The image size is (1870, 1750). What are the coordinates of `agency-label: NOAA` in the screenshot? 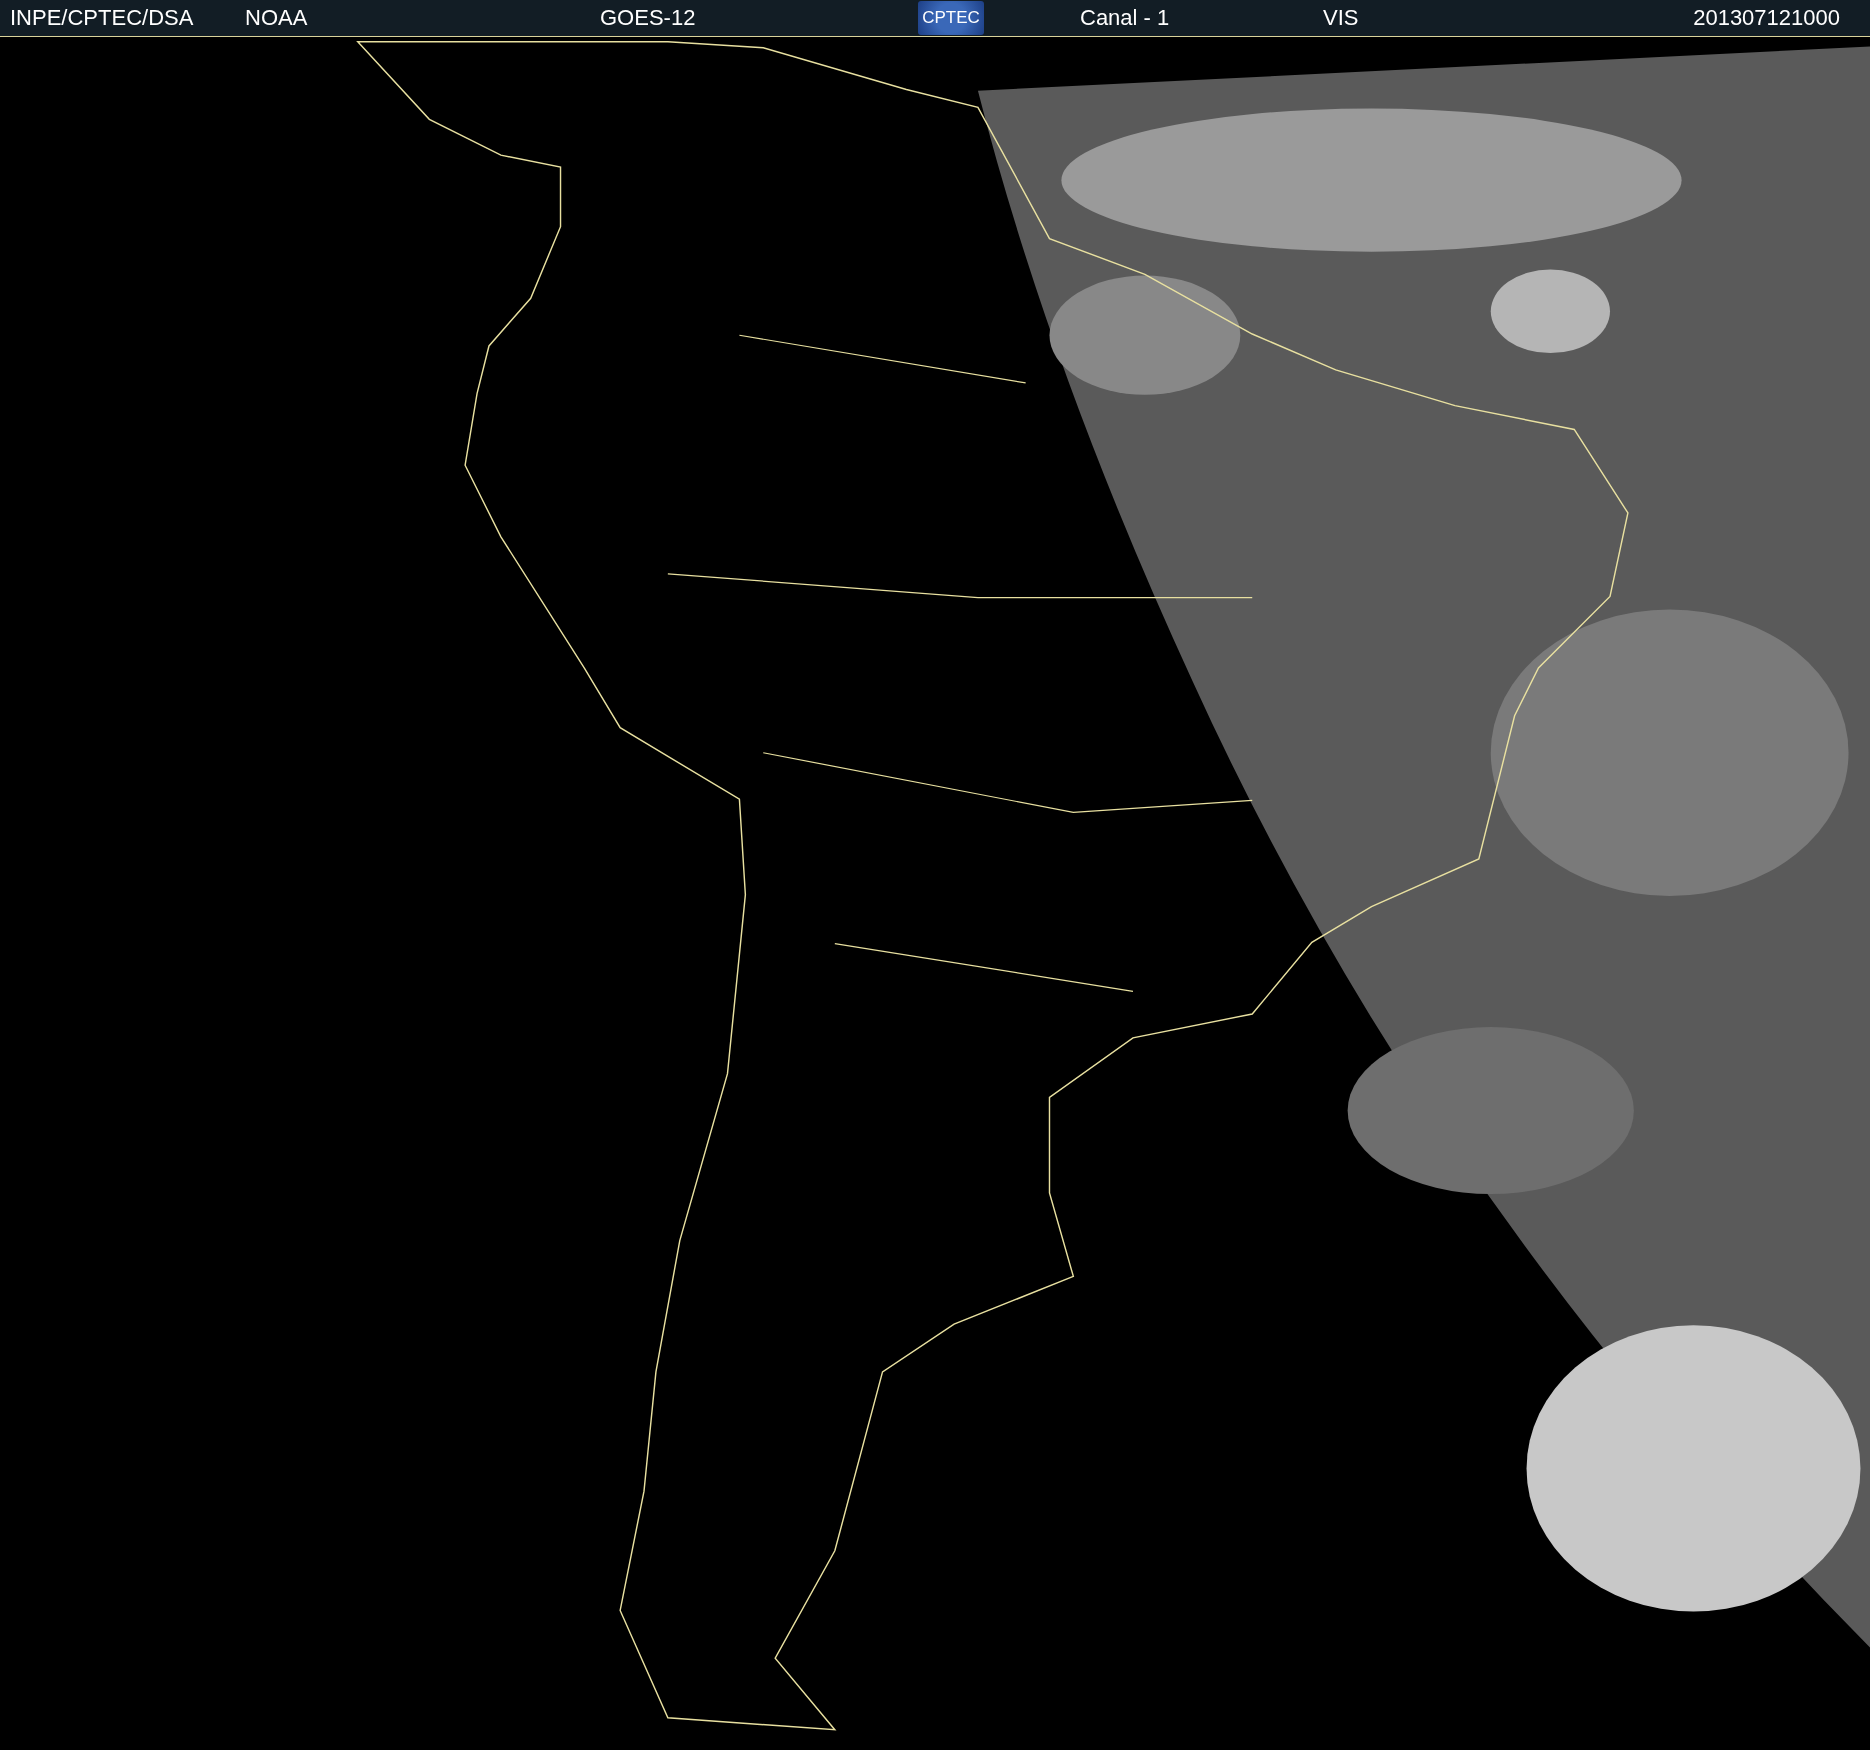 It's located at (277, 18).